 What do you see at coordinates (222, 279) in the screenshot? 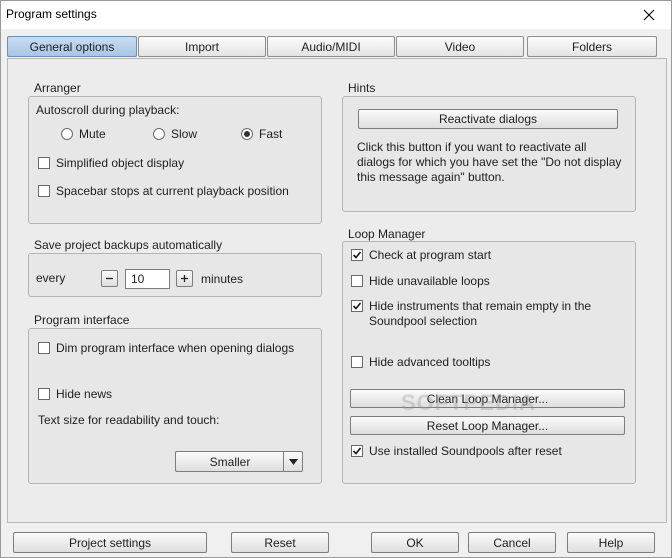
I see `minutes-label: minutes` at bounding box center [222, 279].